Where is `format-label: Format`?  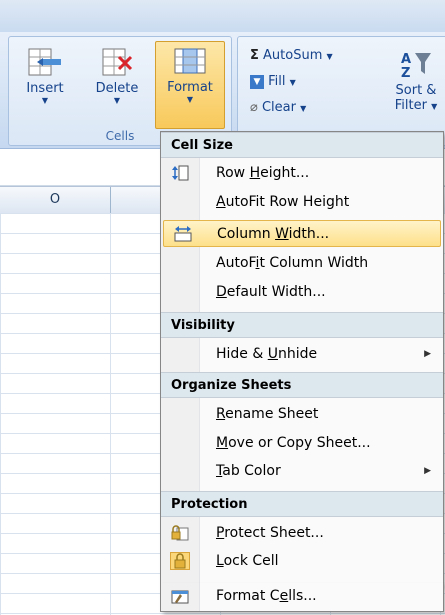
format-label: Format is located at coordinates (190, 87).